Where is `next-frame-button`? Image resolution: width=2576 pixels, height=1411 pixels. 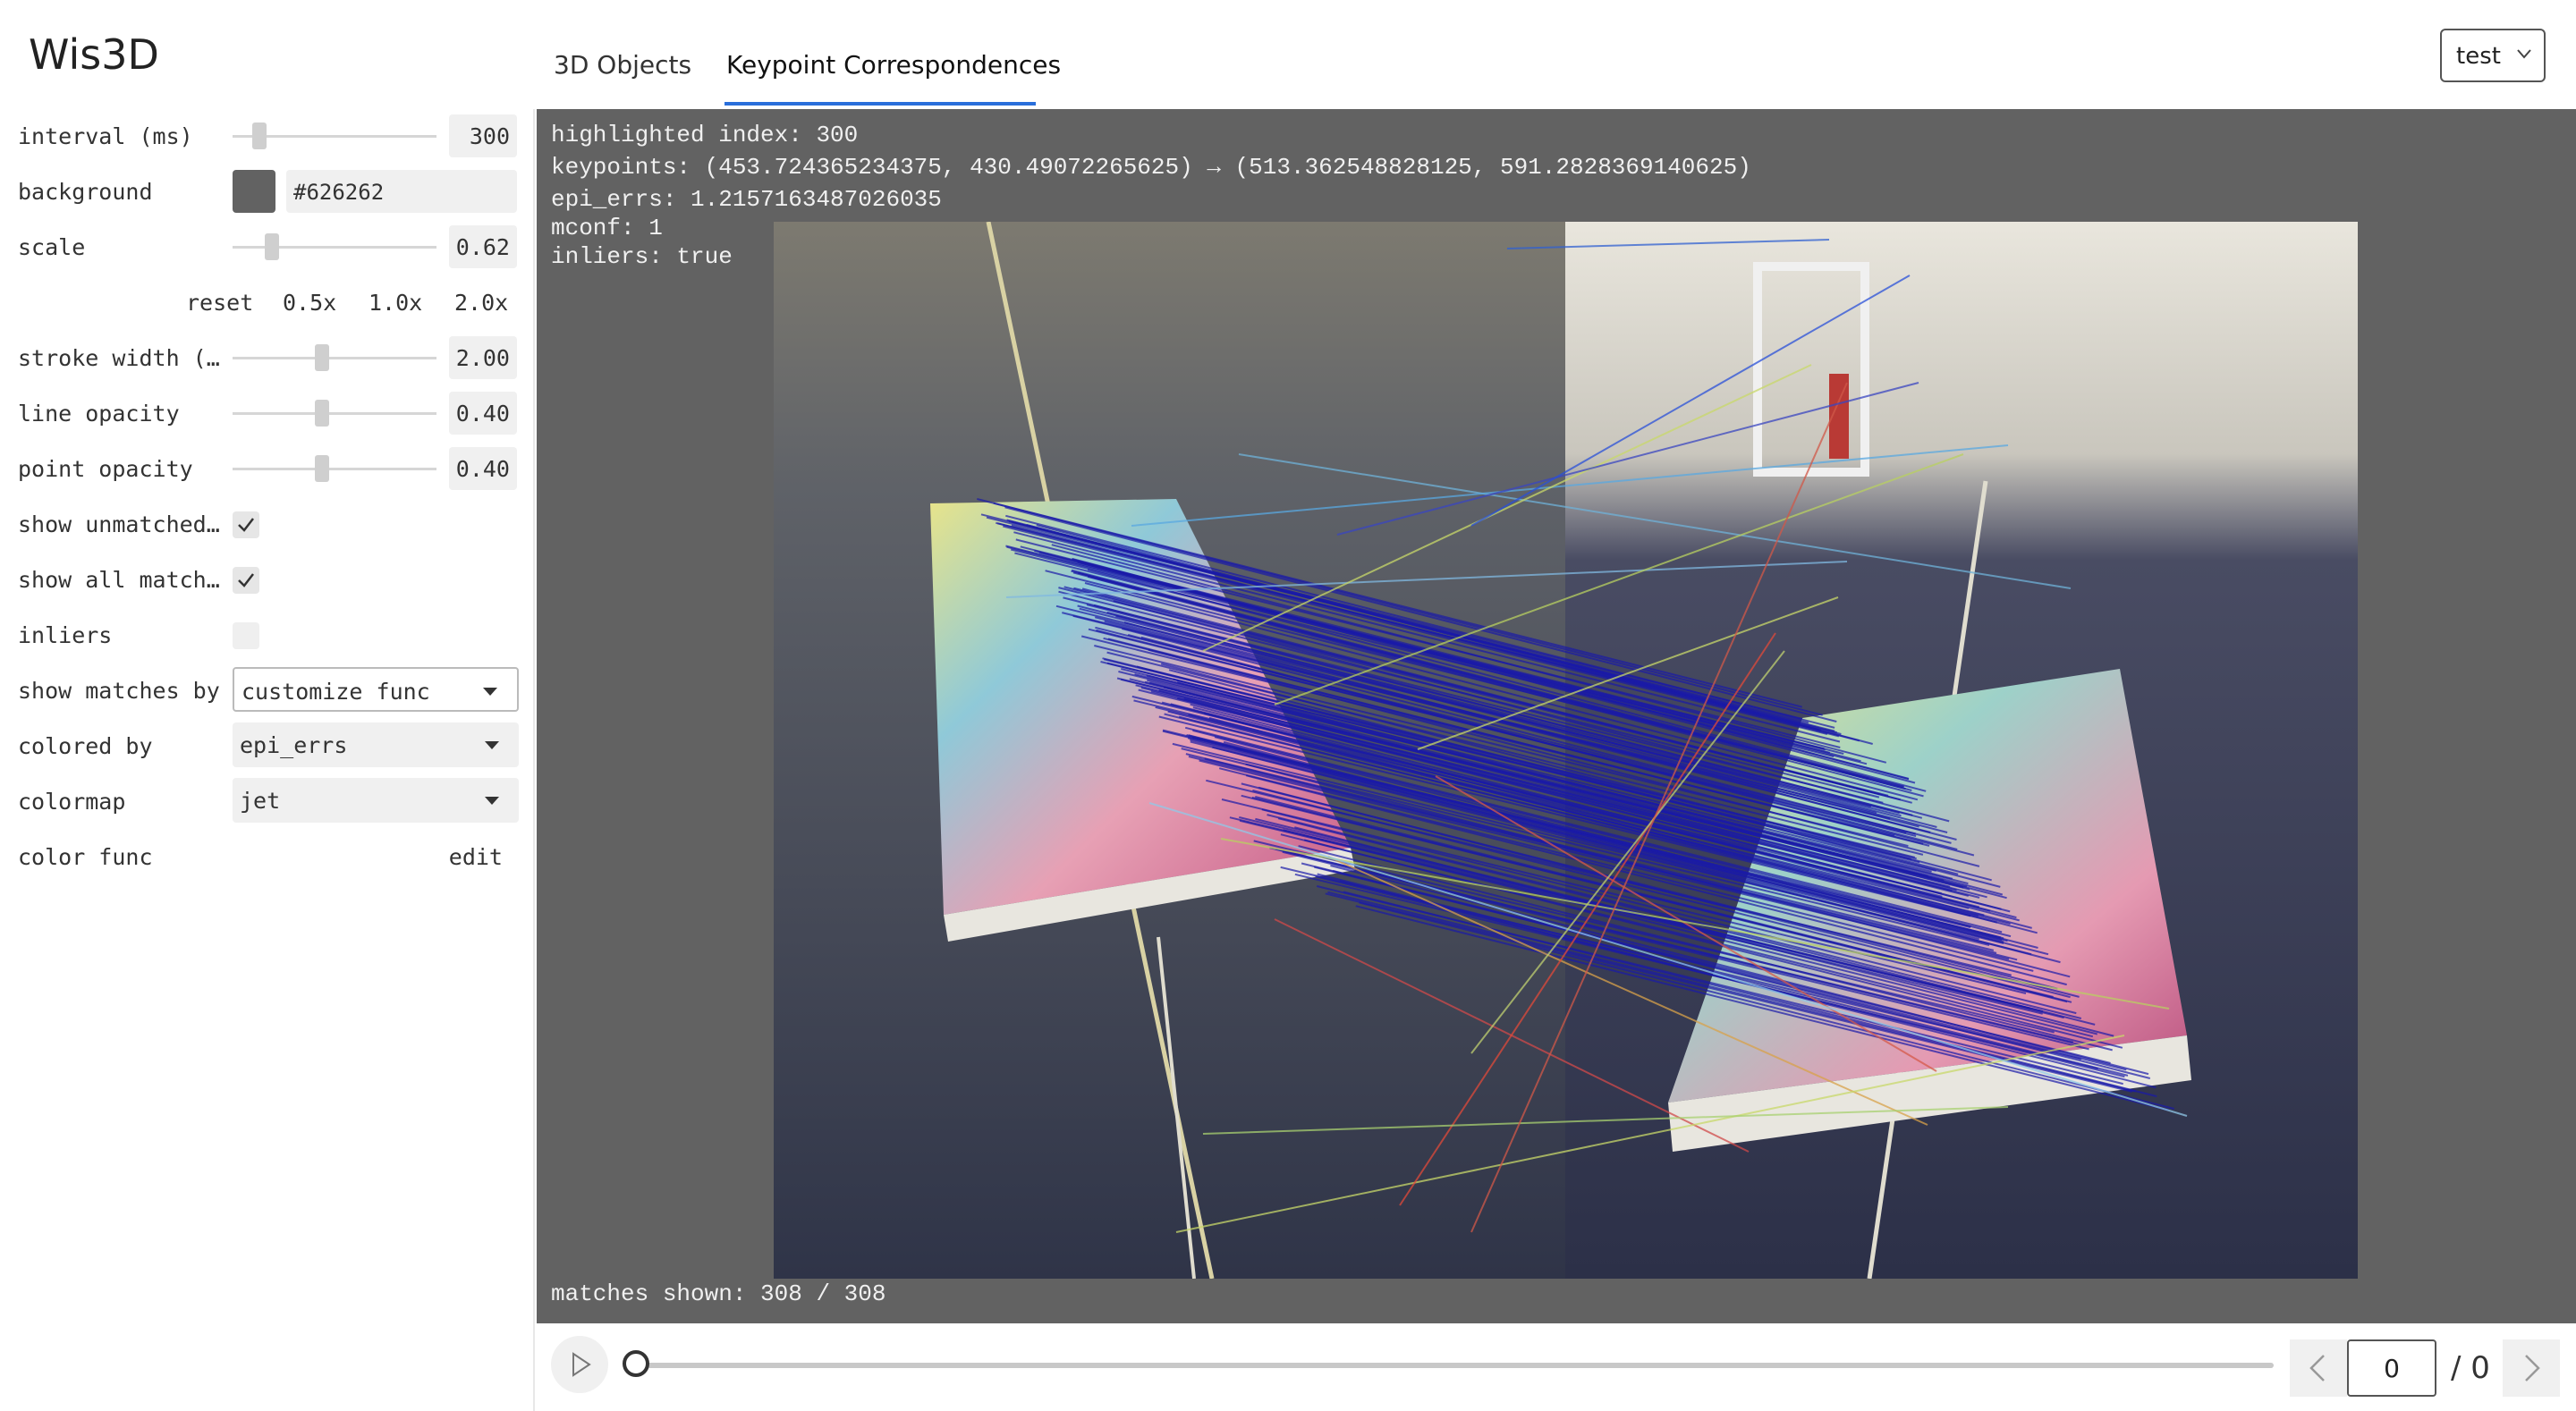
next-frame-button is located at coordinates (2531, 1368).